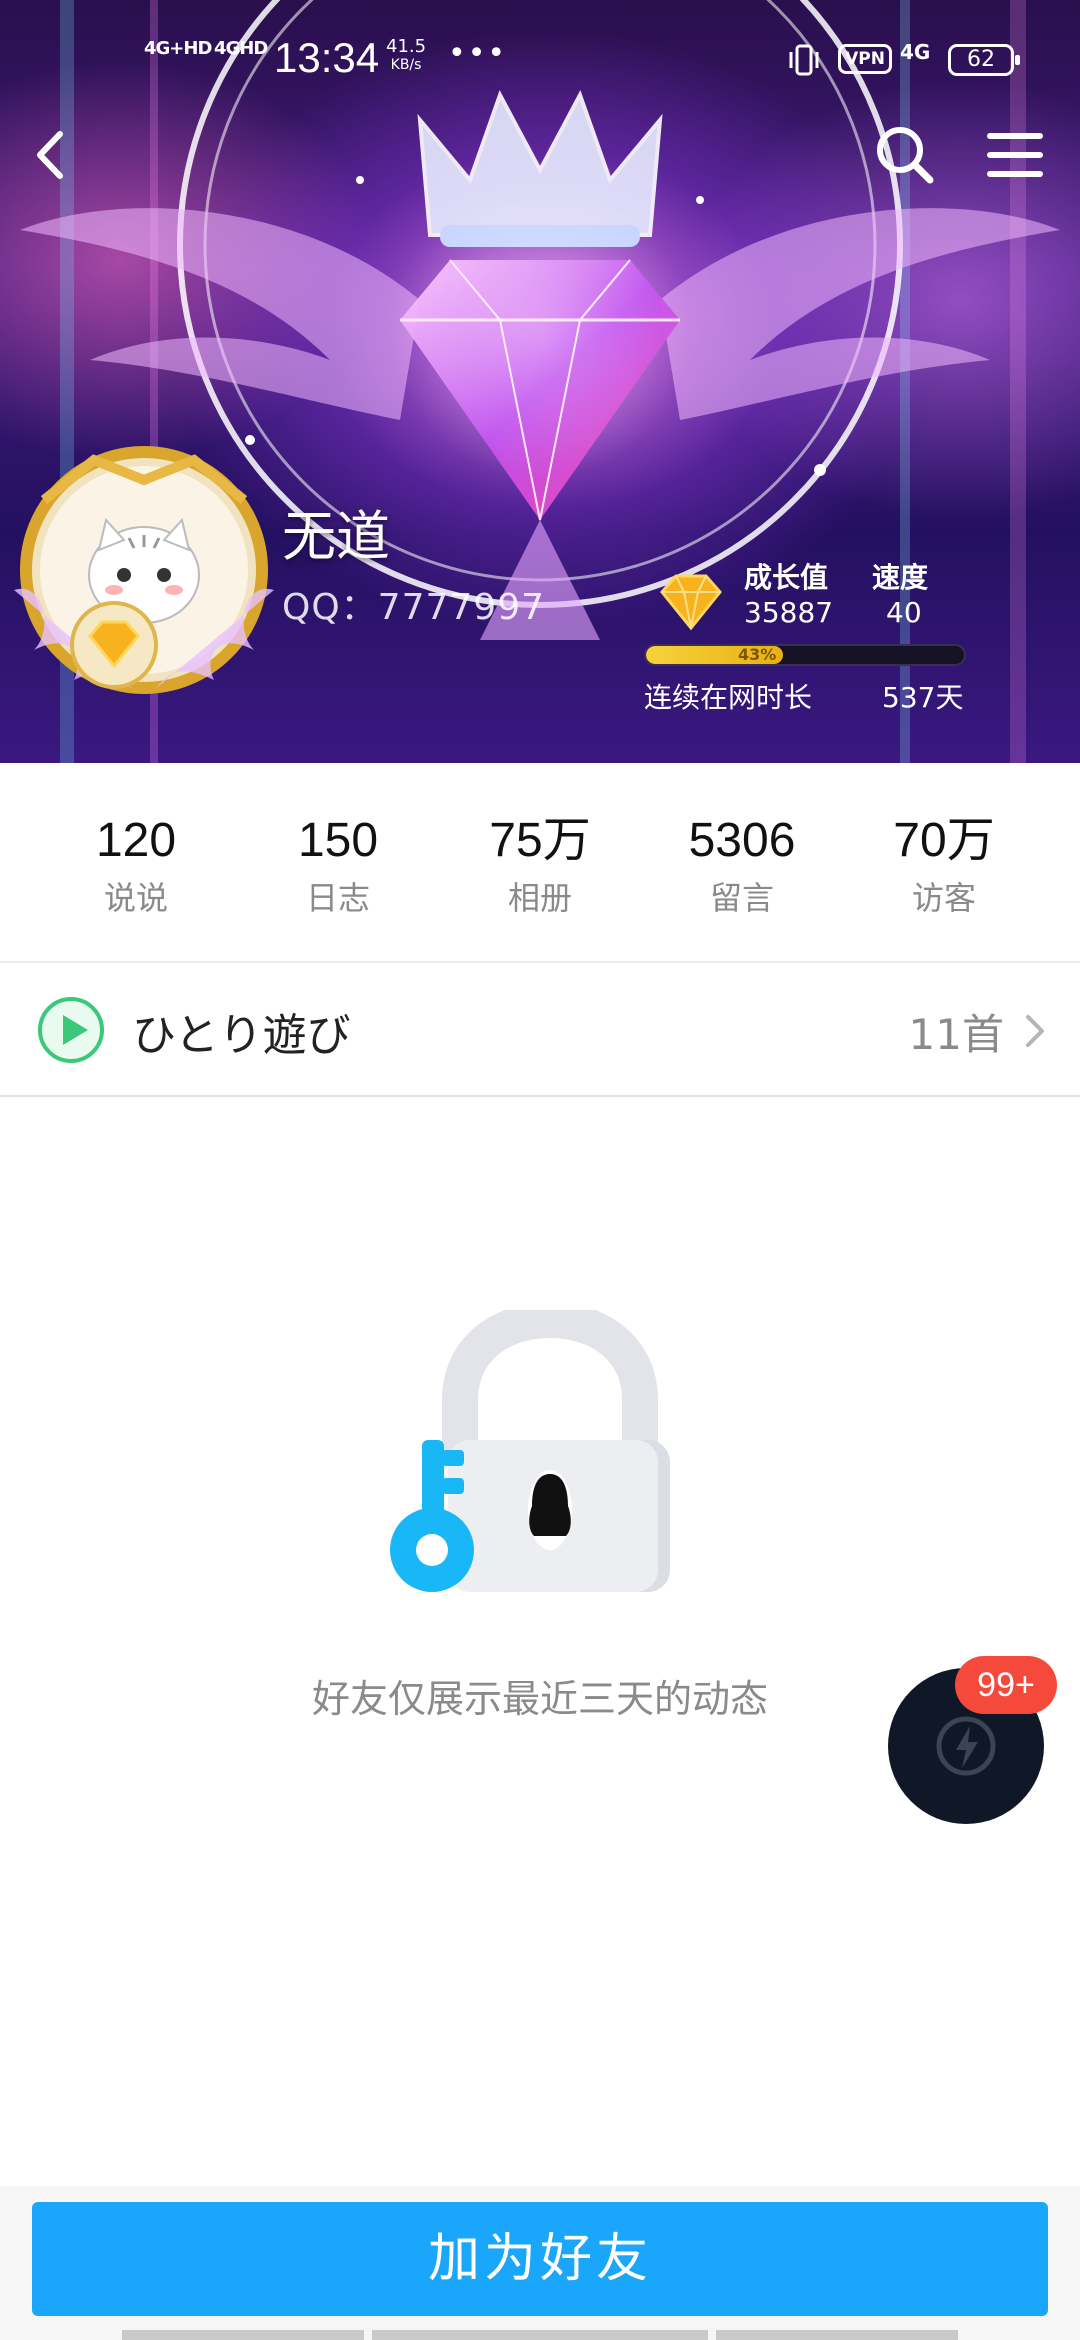 Image resolution: width=1080 pixels, height=2340 pixels. Describe the element at coordinates (336, 536) in the screenshot. I see `nickname: 无道` at that location.